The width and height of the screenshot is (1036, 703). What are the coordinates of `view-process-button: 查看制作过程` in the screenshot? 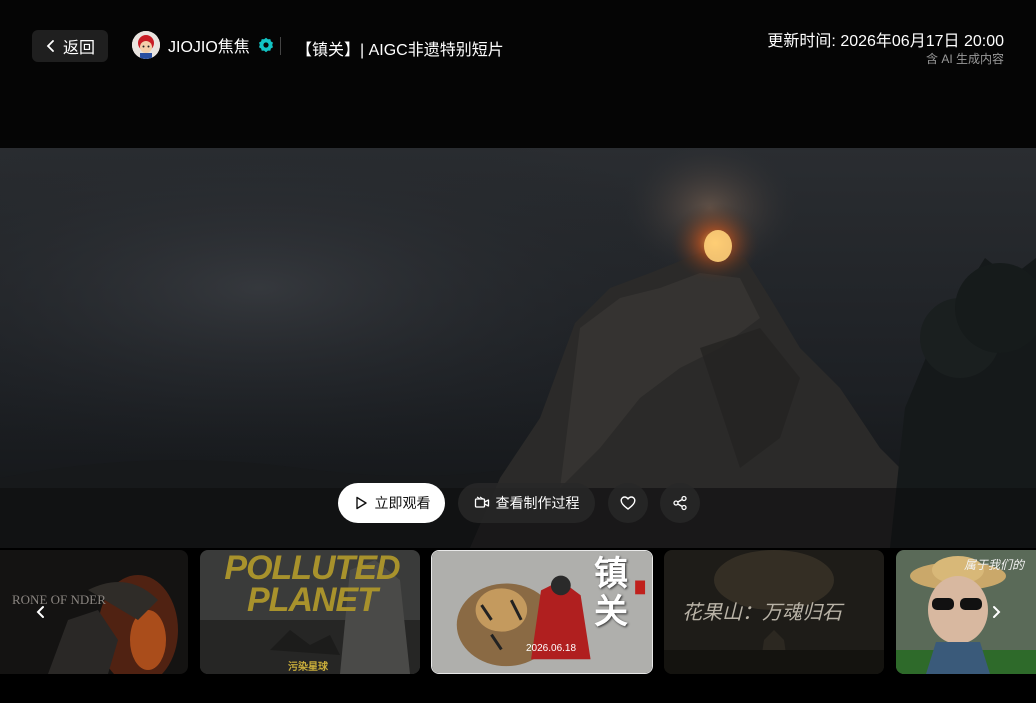 It's located at (526, 503).